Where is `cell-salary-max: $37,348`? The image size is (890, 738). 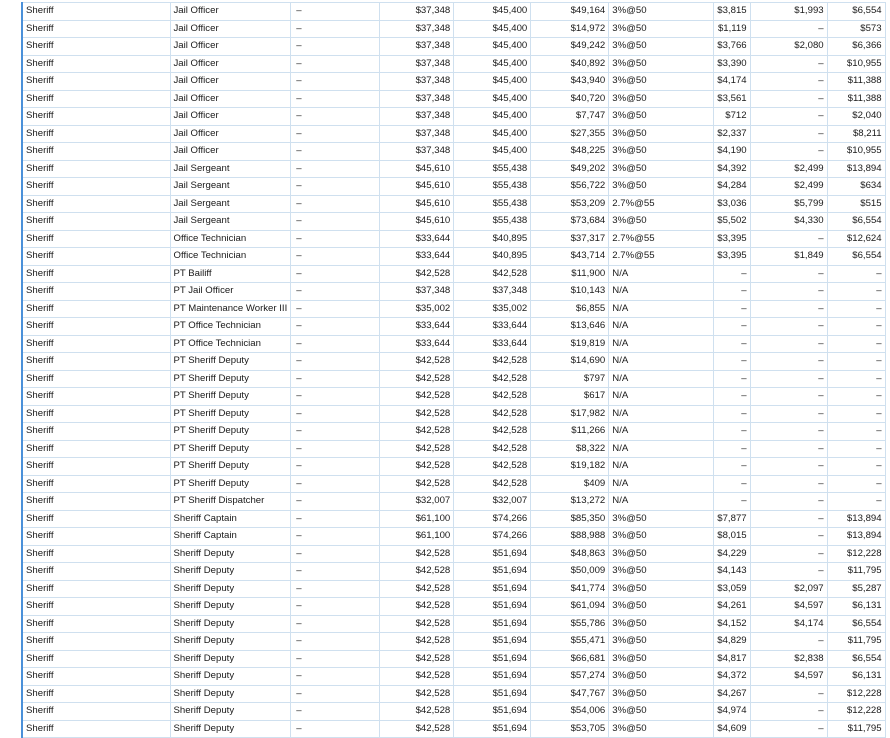
cell-salary-max: $37,348 is located at coordinates (492, 291).